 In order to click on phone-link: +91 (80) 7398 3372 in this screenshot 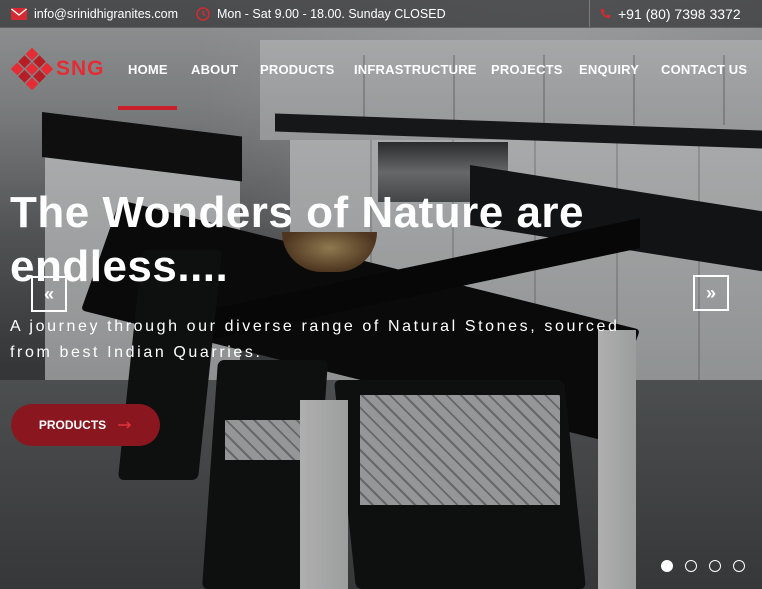, I will do `click(675, 13)`.